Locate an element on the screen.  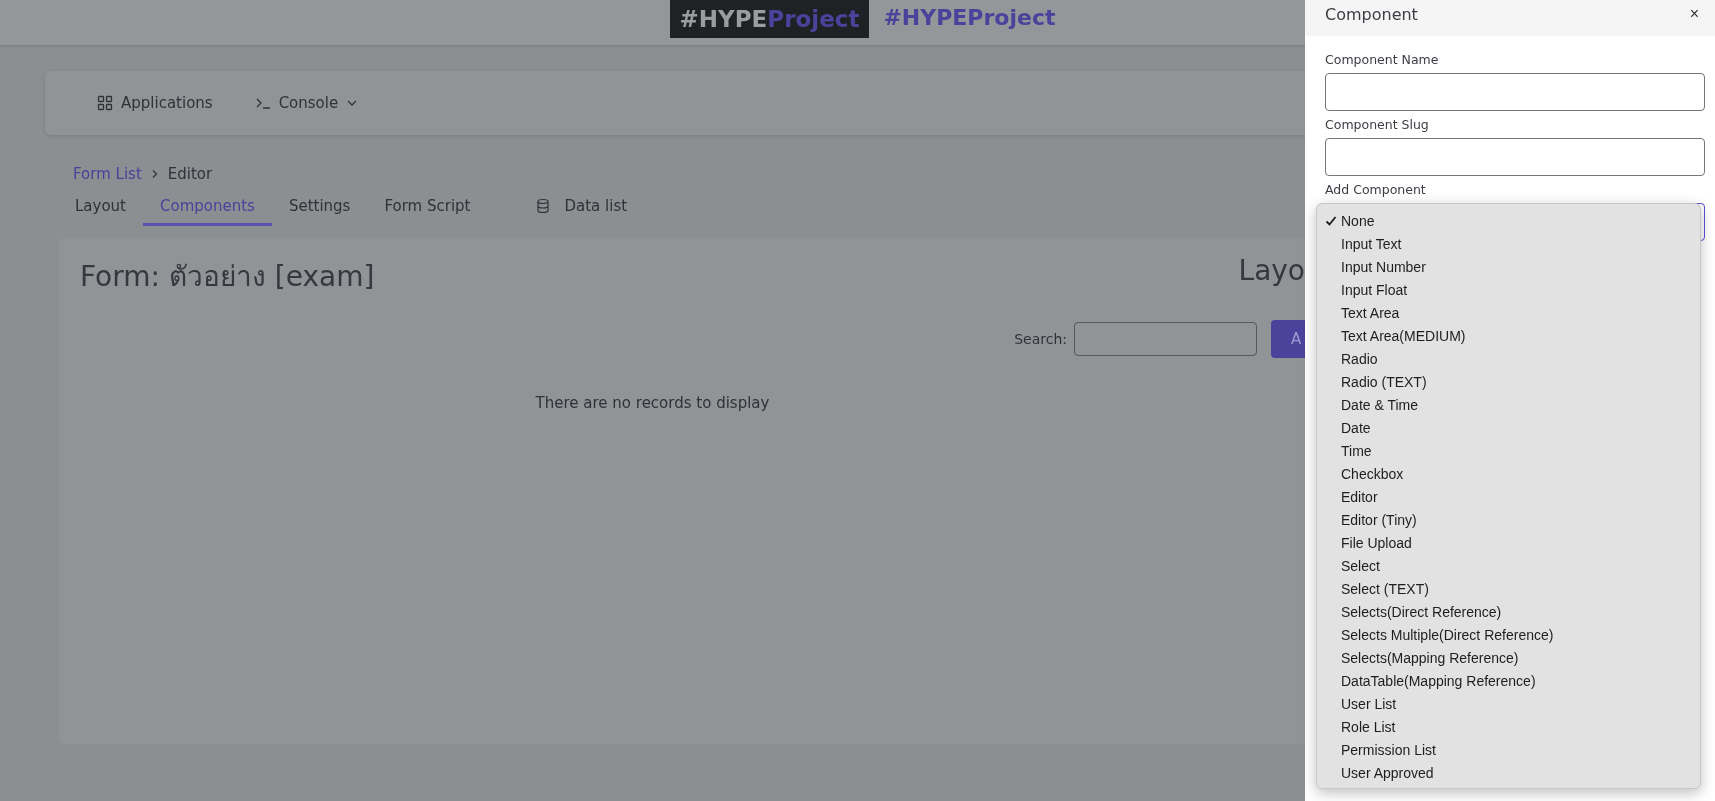
menu-option: Select (TEXT) is located at coordinates (1508, 588).